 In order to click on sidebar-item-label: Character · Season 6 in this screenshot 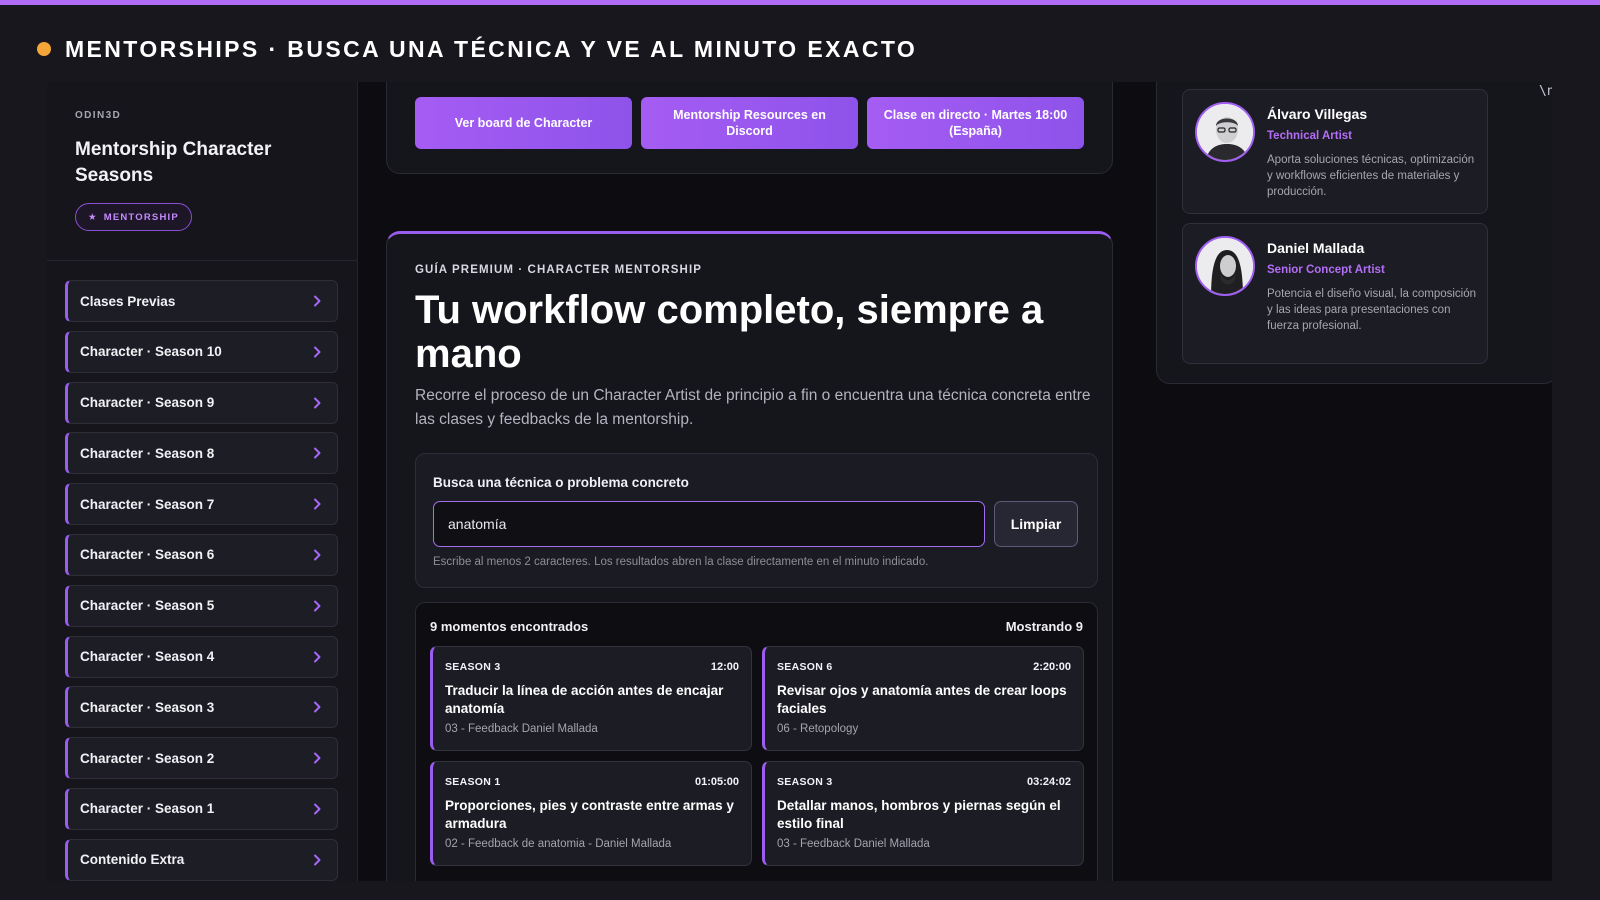, I will do `click(147, 555)`.